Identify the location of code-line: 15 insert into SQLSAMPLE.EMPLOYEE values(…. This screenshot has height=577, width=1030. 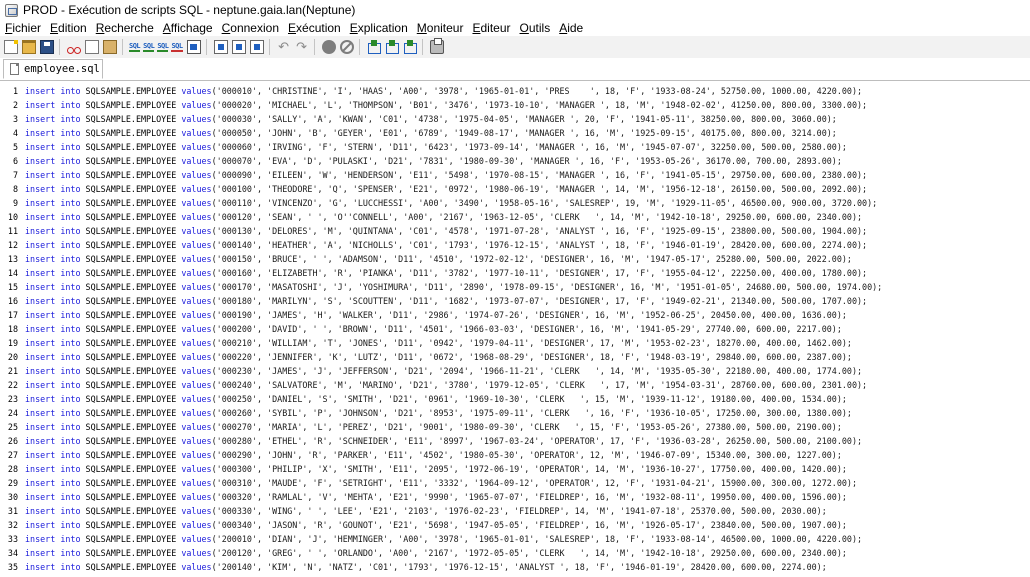
(515, 287).